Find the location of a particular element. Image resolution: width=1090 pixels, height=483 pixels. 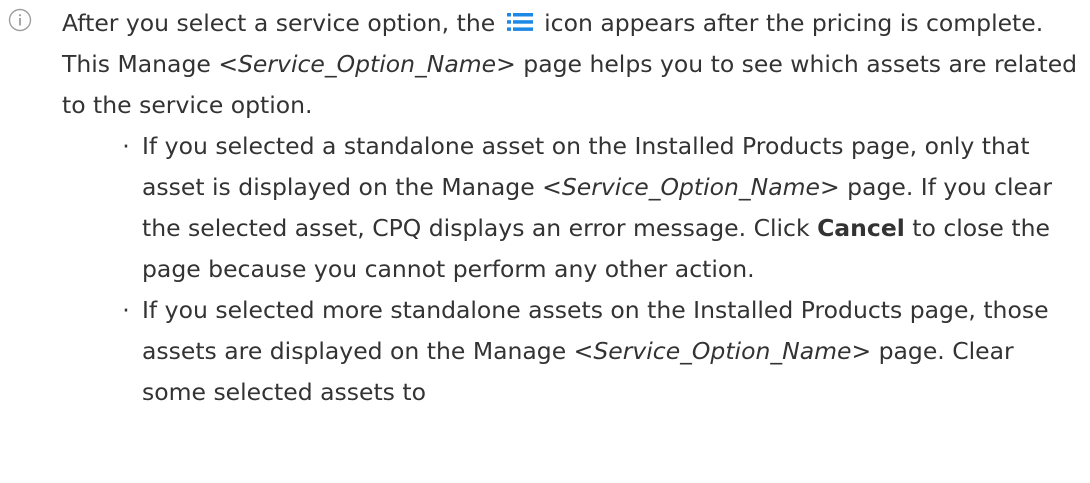

info-circle-icon is located at coordinates (20, 20).